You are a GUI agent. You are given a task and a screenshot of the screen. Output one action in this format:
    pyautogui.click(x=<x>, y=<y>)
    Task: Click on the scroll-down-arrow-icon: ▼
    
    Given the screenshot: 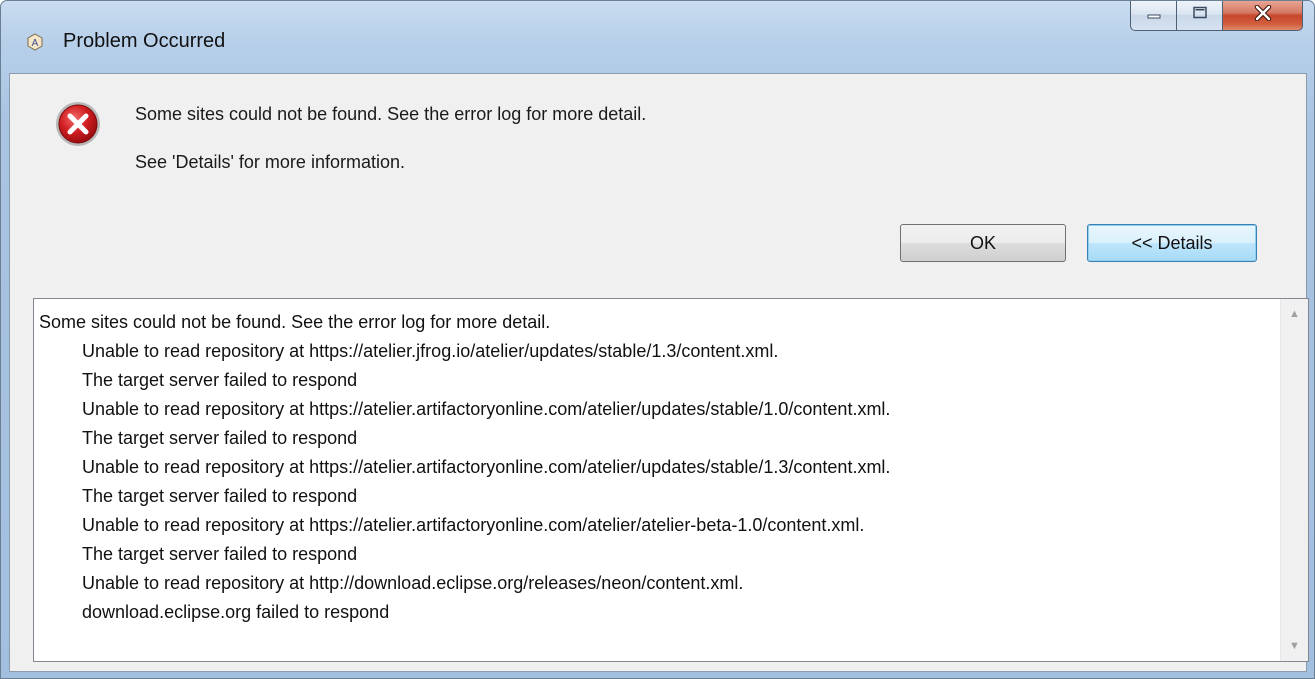 What is the action you would take?
    pyautogui.click(x=1294, y=646)
    